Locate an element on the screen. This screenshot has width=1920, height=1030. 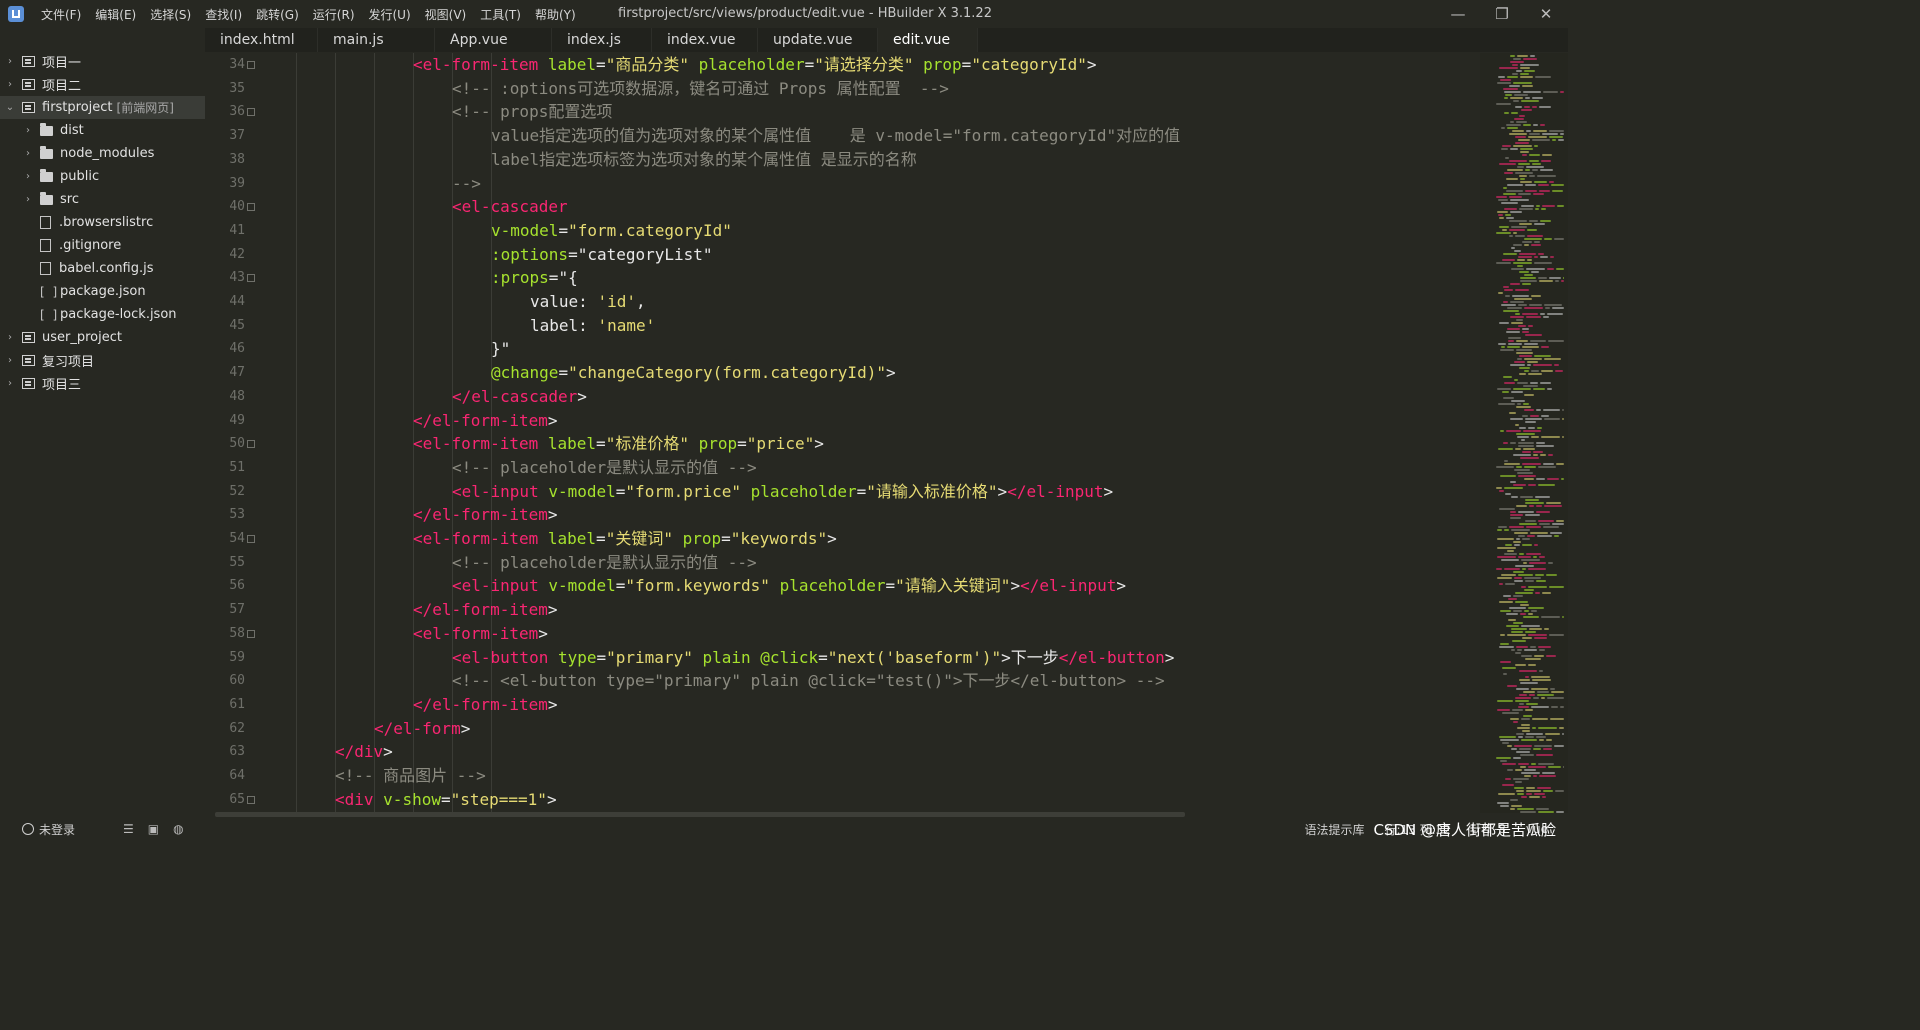
code-line: 36 <!-- props配置选项 is located at coordinates (842, 112).